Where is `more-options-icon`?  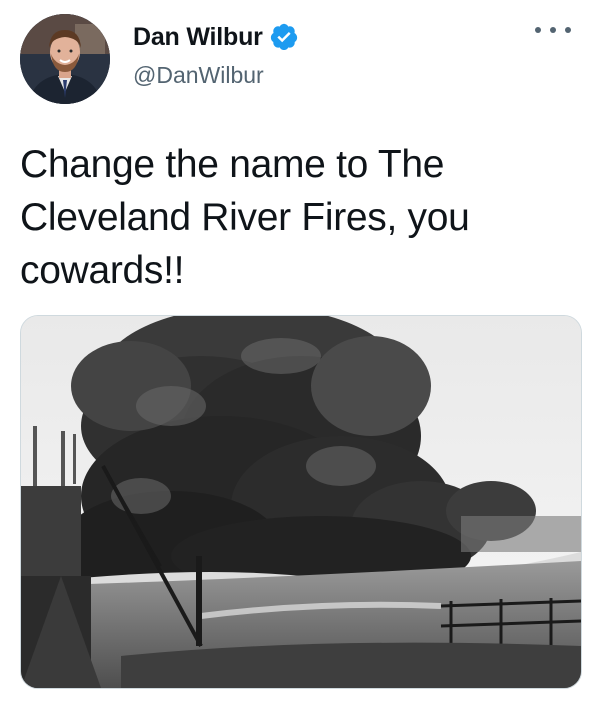 more-options-icon is located at coordinates (553, 30).